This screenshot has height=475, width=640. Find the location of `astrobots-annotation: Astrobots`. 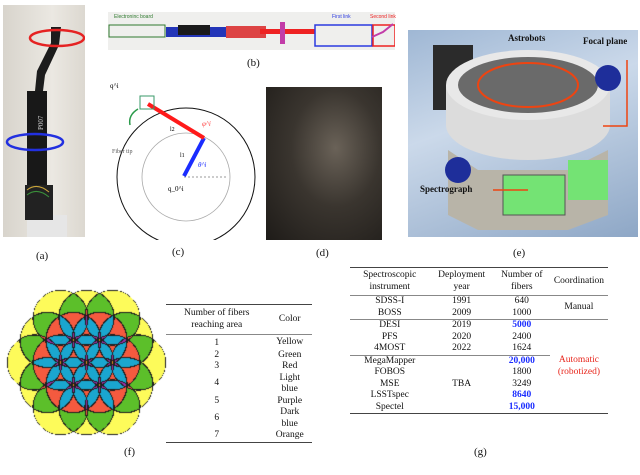

astrobots-annotation: Astrobots is located at coordinates (527, 38).